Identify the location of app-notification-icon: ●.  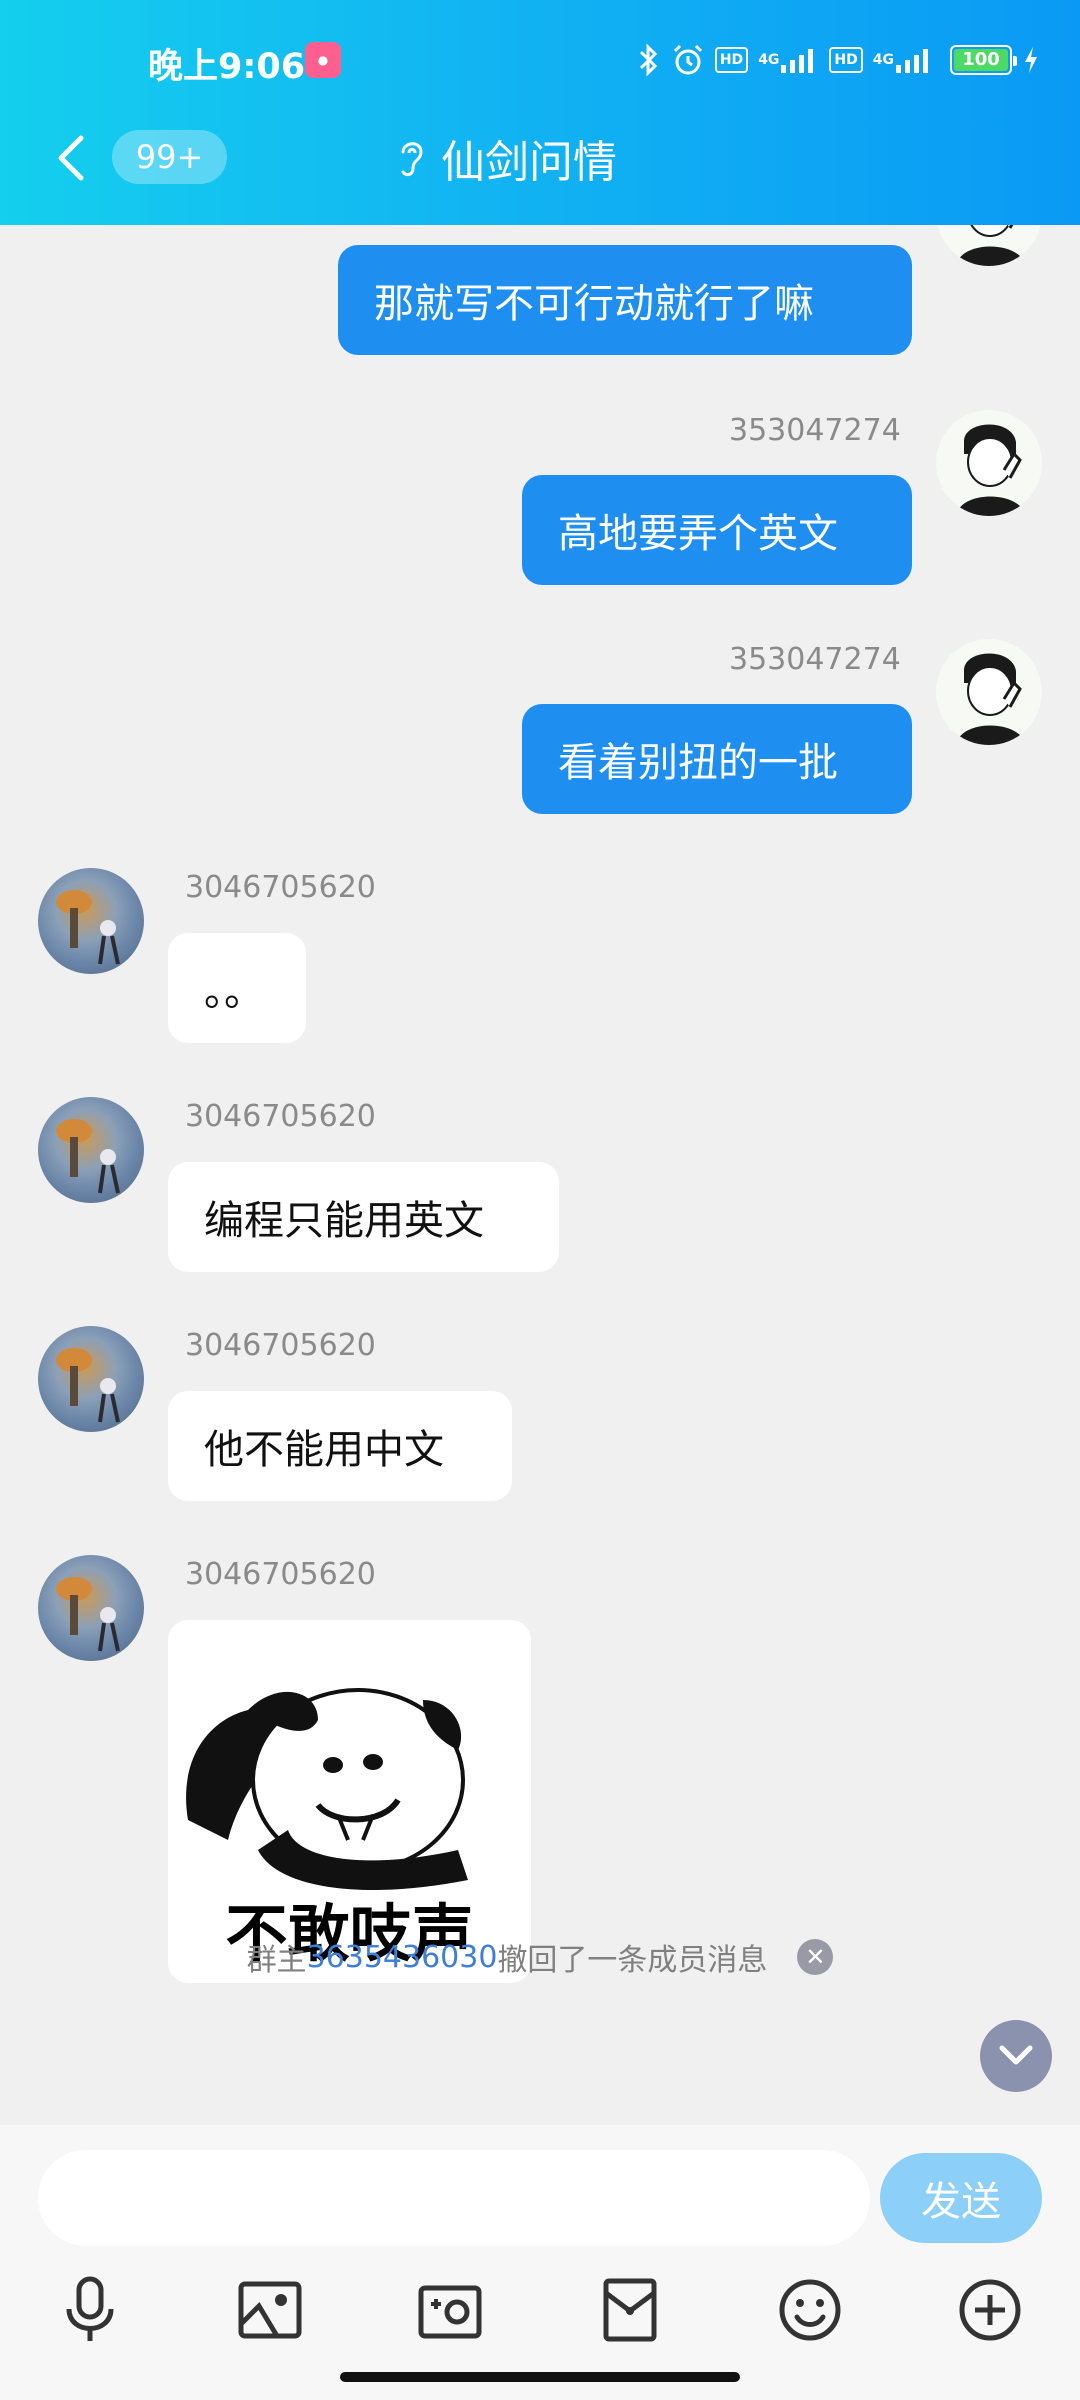
(323, 60).